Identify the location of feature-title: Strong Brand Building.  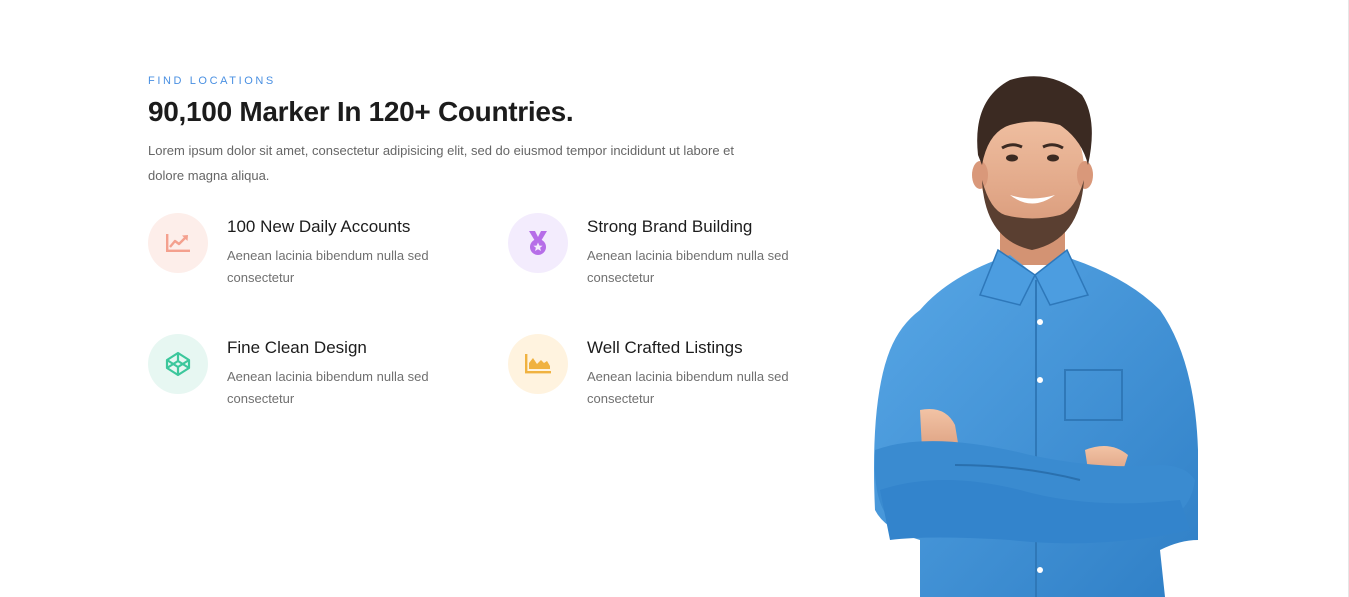
(670, 226).